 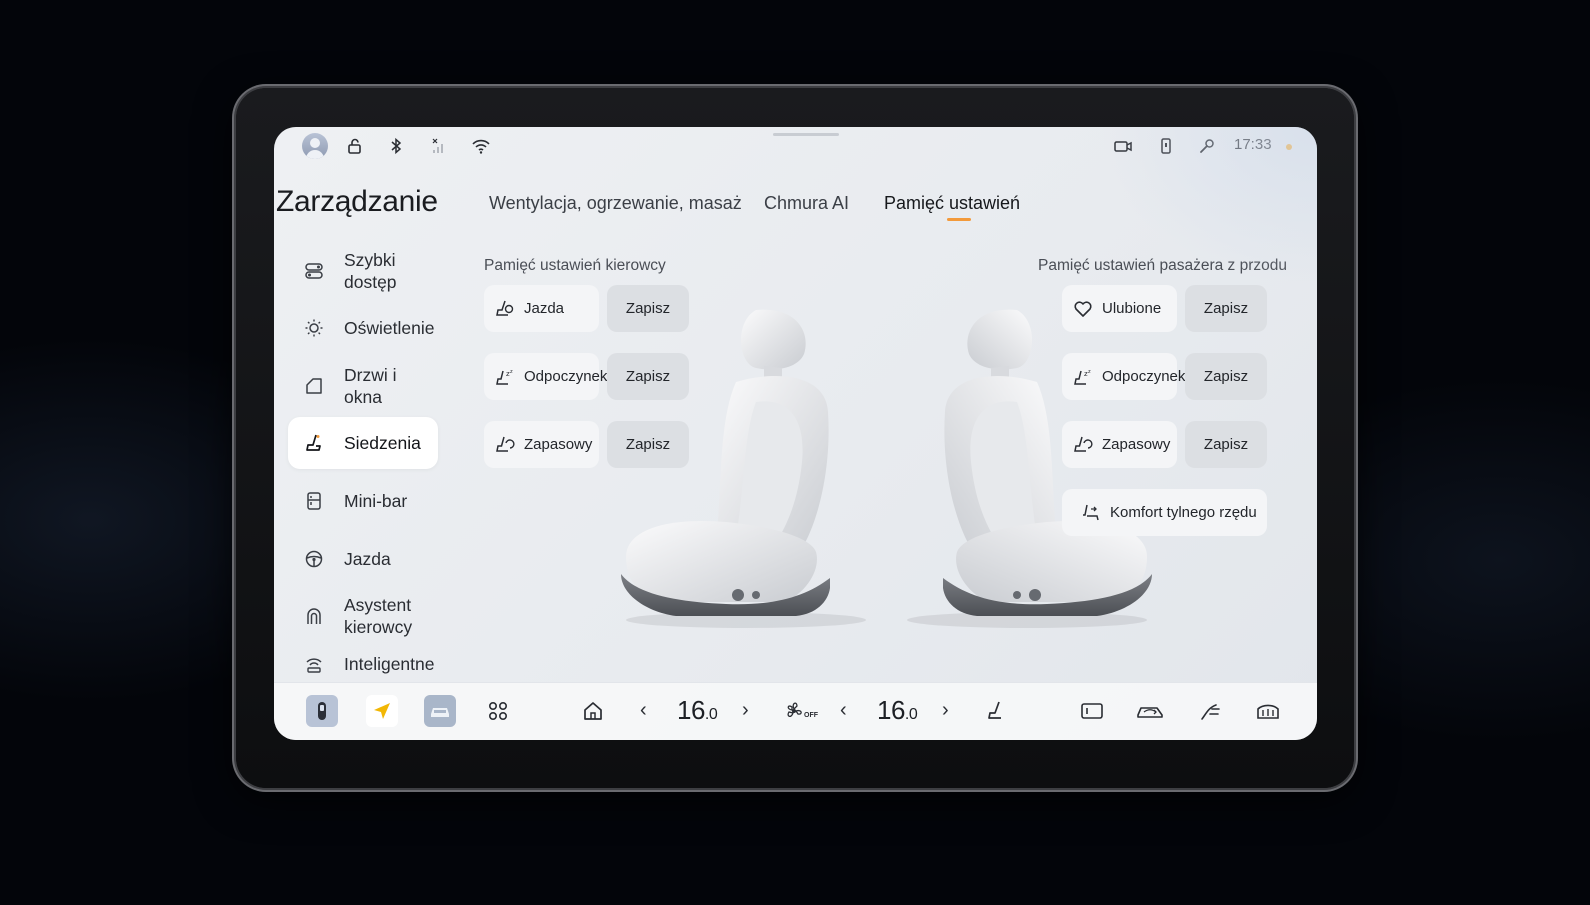 I want to click on preset-label: Jazda, so click(x=544, y=308).